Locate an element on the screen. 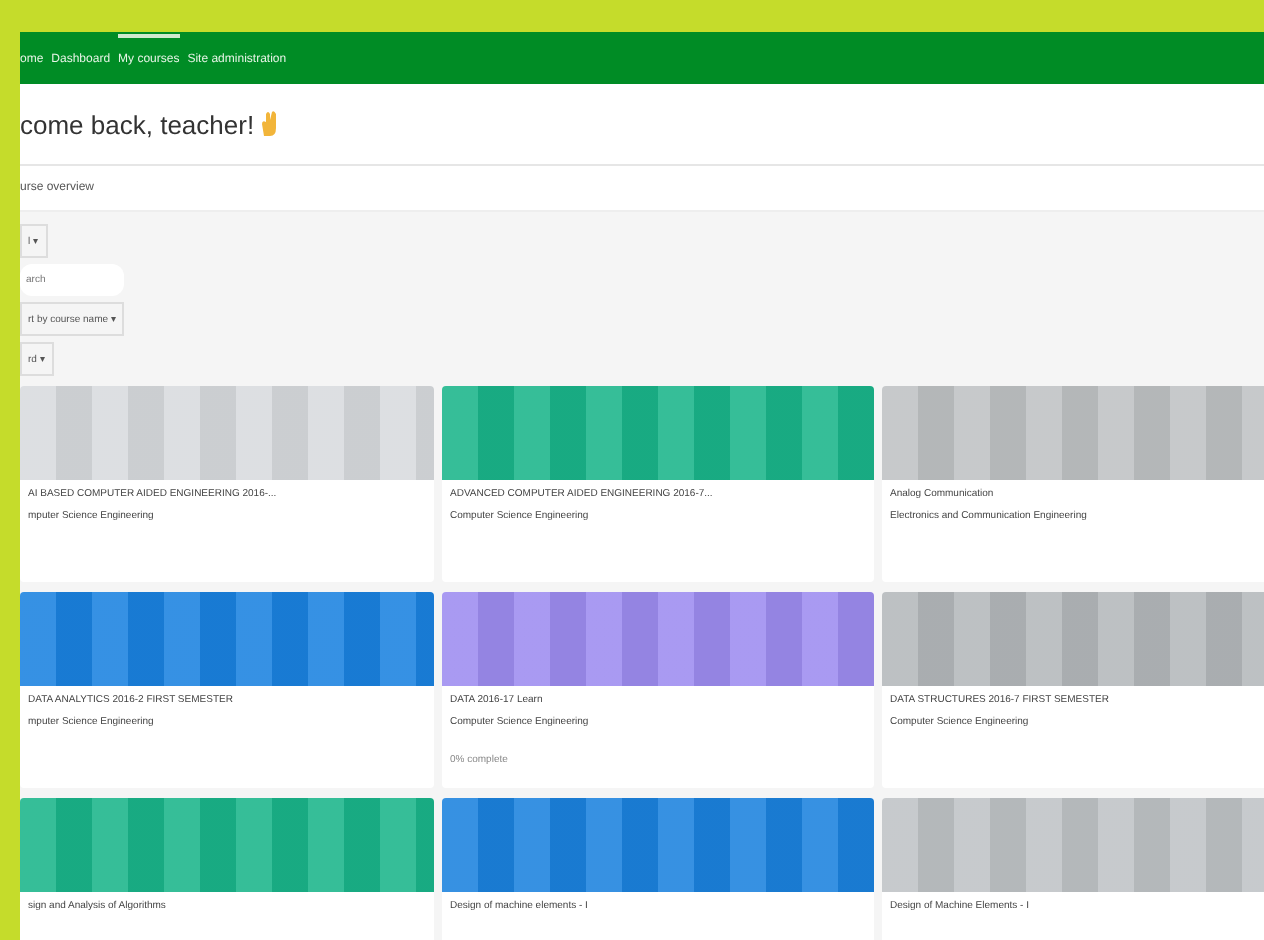 The width and height of the screenshot is (1264, 940). welcome-heading: come back, teacher! is located at coordinates (137, 124).